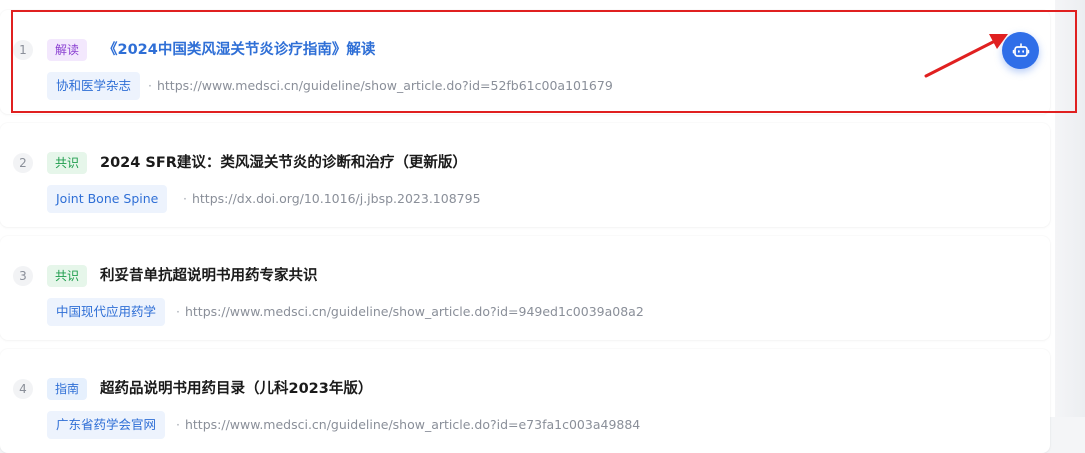  What do you see at coordinates (107, 199) in the screenshot?
I see `source-badge: Joint Bone Spine` at bounding box center [107, 199].